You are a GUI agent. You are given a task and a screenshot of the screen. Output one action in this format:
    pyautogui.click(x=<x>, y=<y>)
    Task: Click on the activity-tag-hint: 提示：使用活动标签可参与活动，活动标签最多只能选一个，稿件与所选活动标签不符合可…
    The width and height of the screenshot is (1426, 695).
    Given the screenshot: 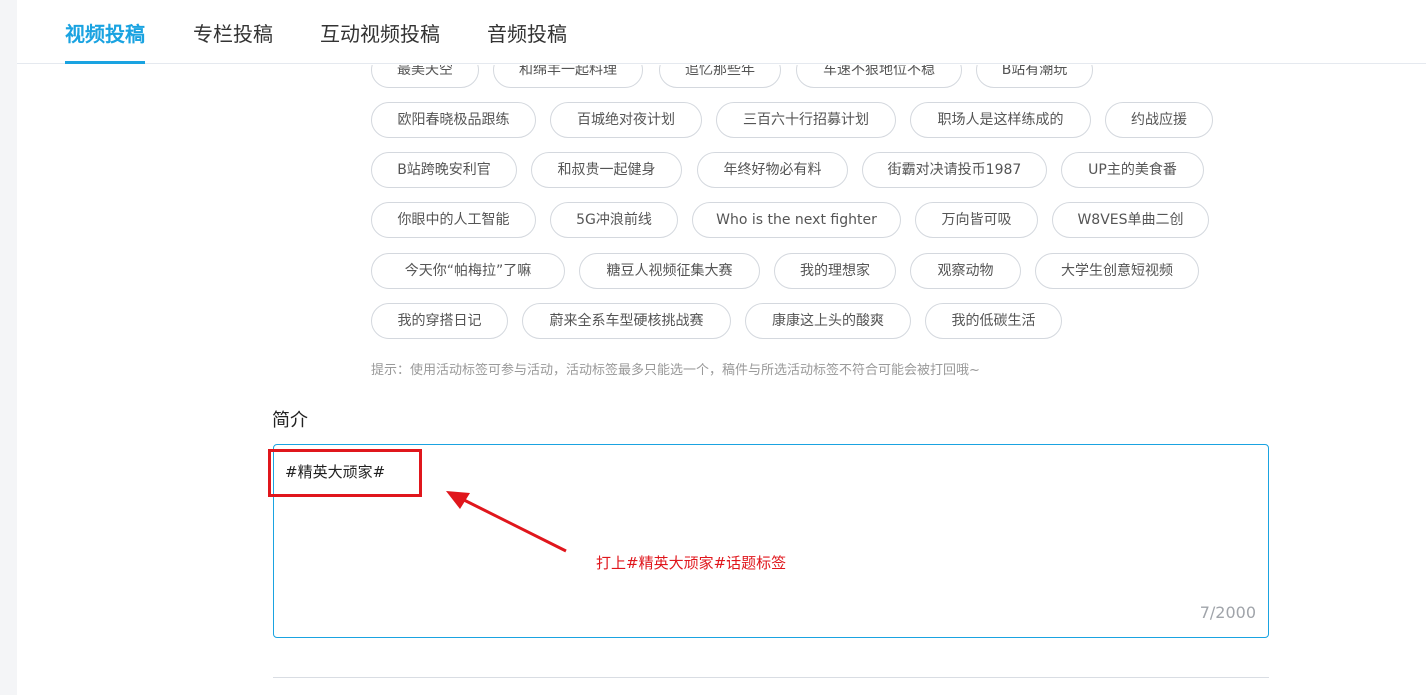 What is the action you would take?
    pyautogui.click(x=675, y=370)
    